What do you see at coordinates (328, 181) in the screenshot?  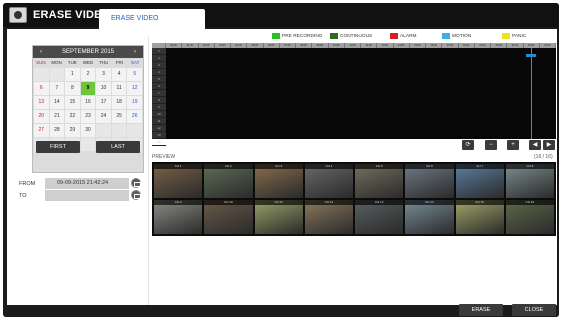 I see `preview-thumbnail: CH 4` at bounding box center [328, 181].